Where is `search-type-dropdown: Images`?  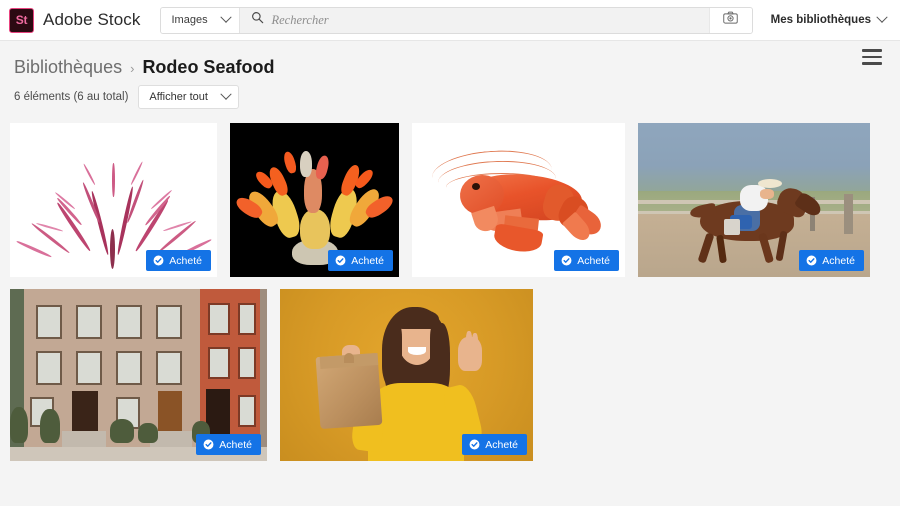 search-type-dropdown: Images is located at coordinates (200, 20).